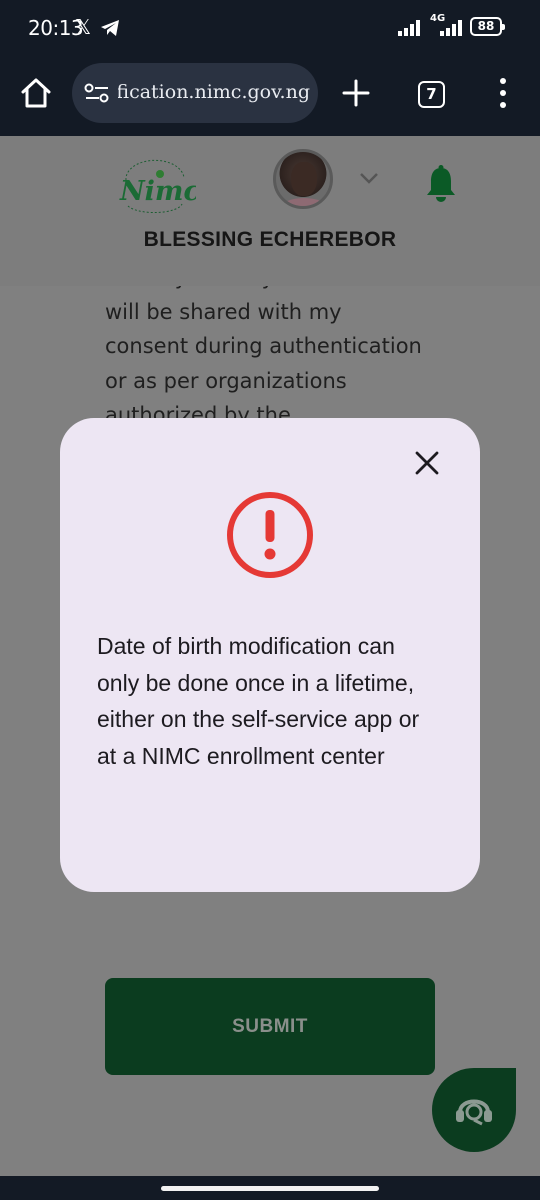 The height and width of the screenshot is (1200, 540). What do you see at coordinates (214, 92) in the screenshot?
I see `url-text: modification.nimc.gov.ng` at bounding box center [214, 92].